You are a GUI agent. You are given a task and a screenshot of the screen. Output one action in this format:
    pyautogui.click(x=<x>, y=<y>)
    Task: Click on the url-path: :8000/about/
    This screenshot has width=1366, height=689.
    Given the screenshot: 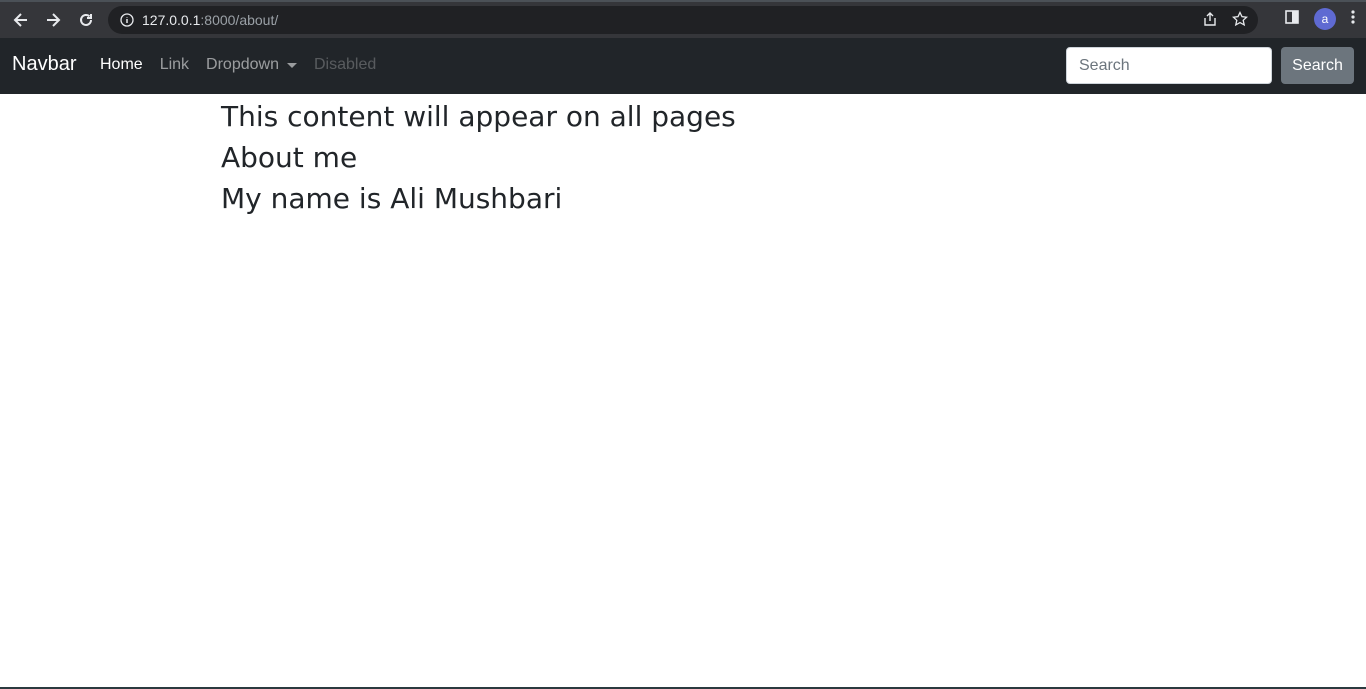 What is the action you would take?
    pyautogui.click(x=239, y=20)
    